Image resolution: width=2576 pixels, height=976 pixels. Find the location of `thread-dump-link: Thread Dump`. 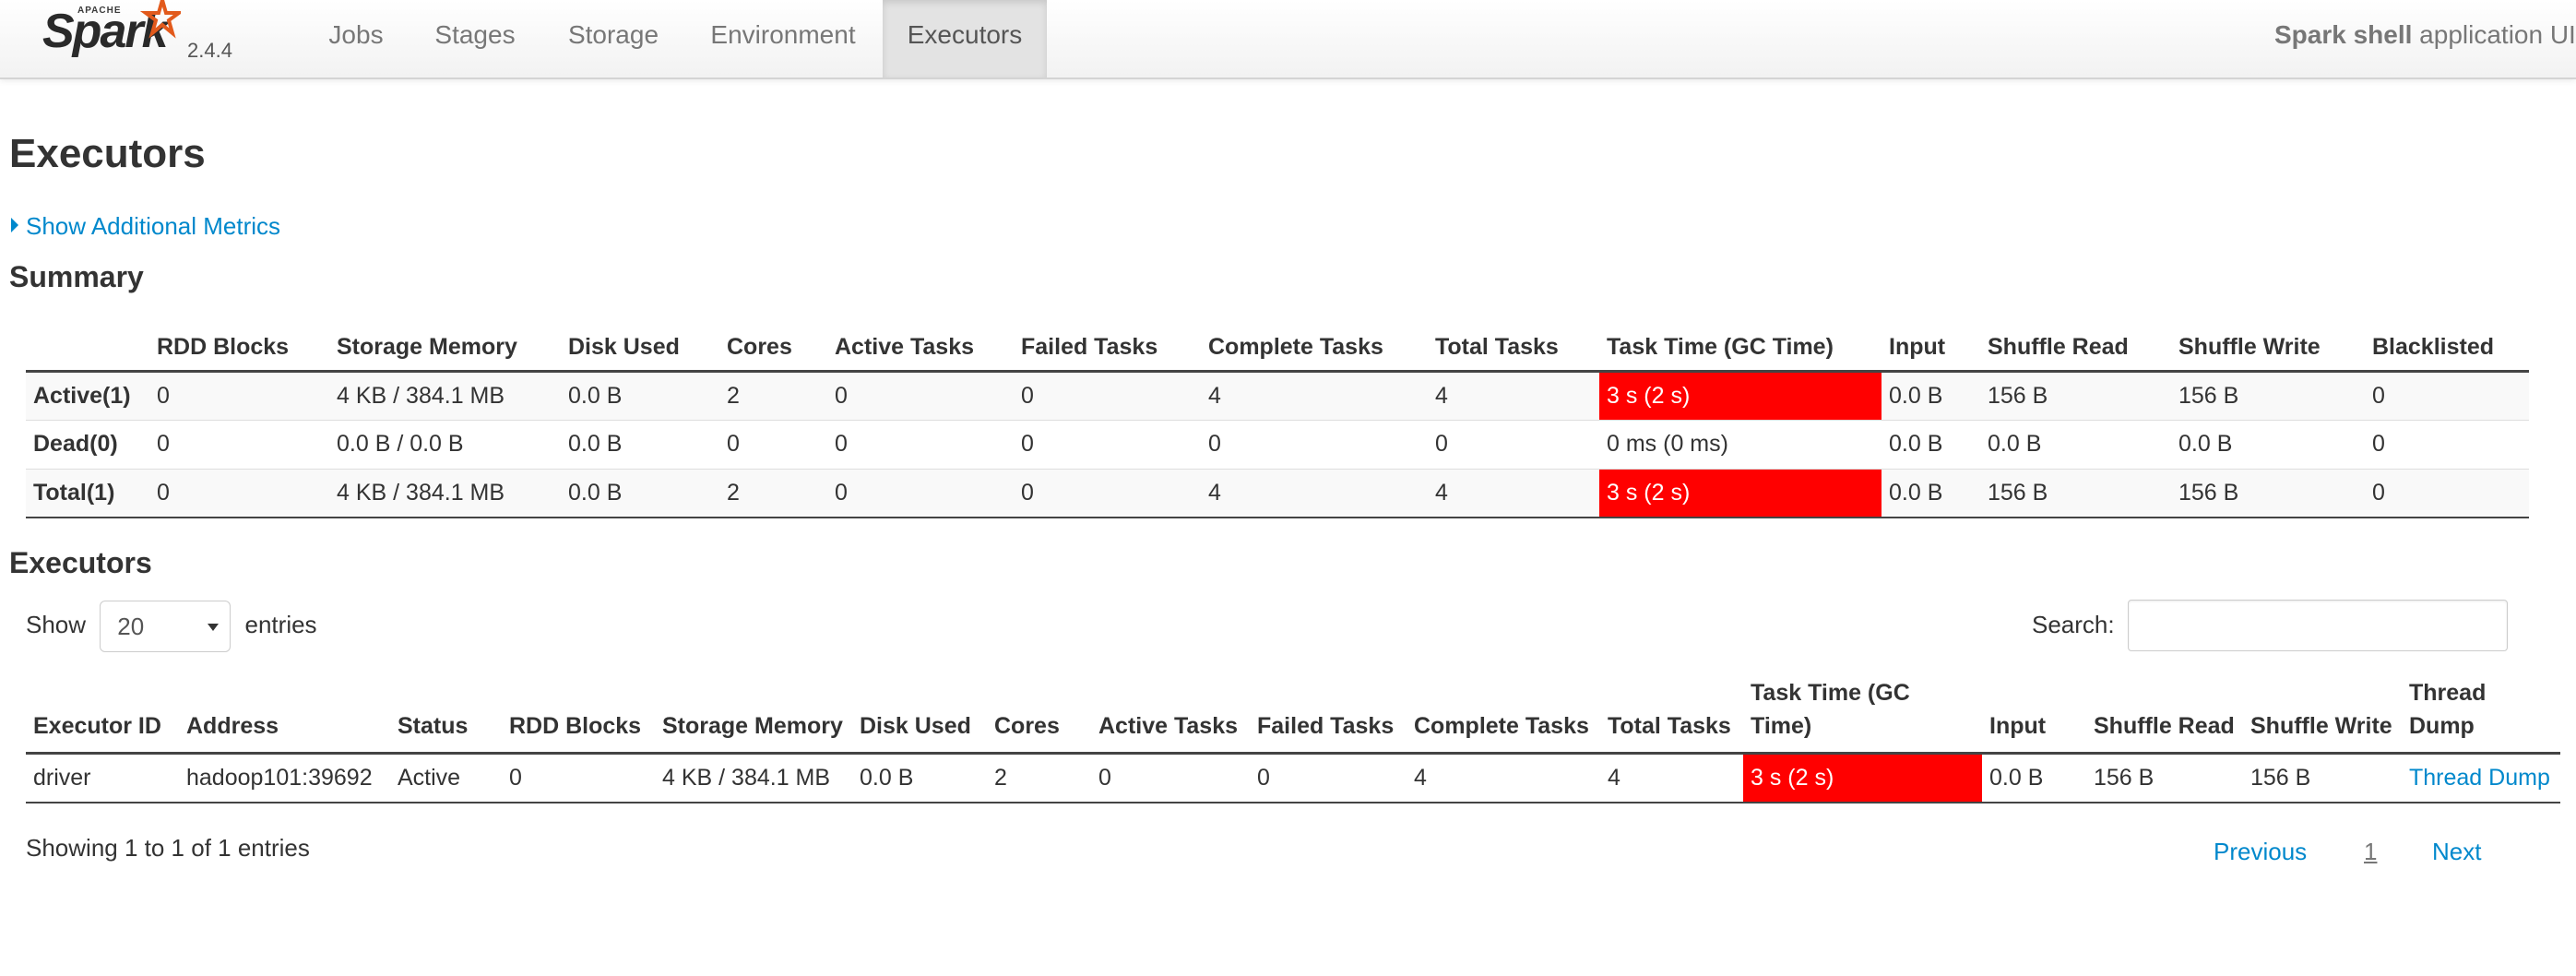

thread-dump-link: Thread Dump is located at coordinates (2481, 778).